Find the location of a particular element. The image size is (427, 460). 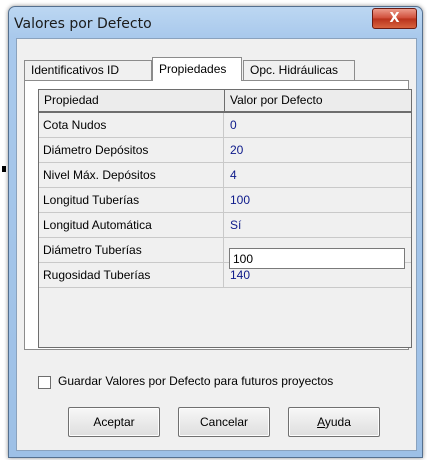

help-button: Ayuda is located at coordinates (334, 422).